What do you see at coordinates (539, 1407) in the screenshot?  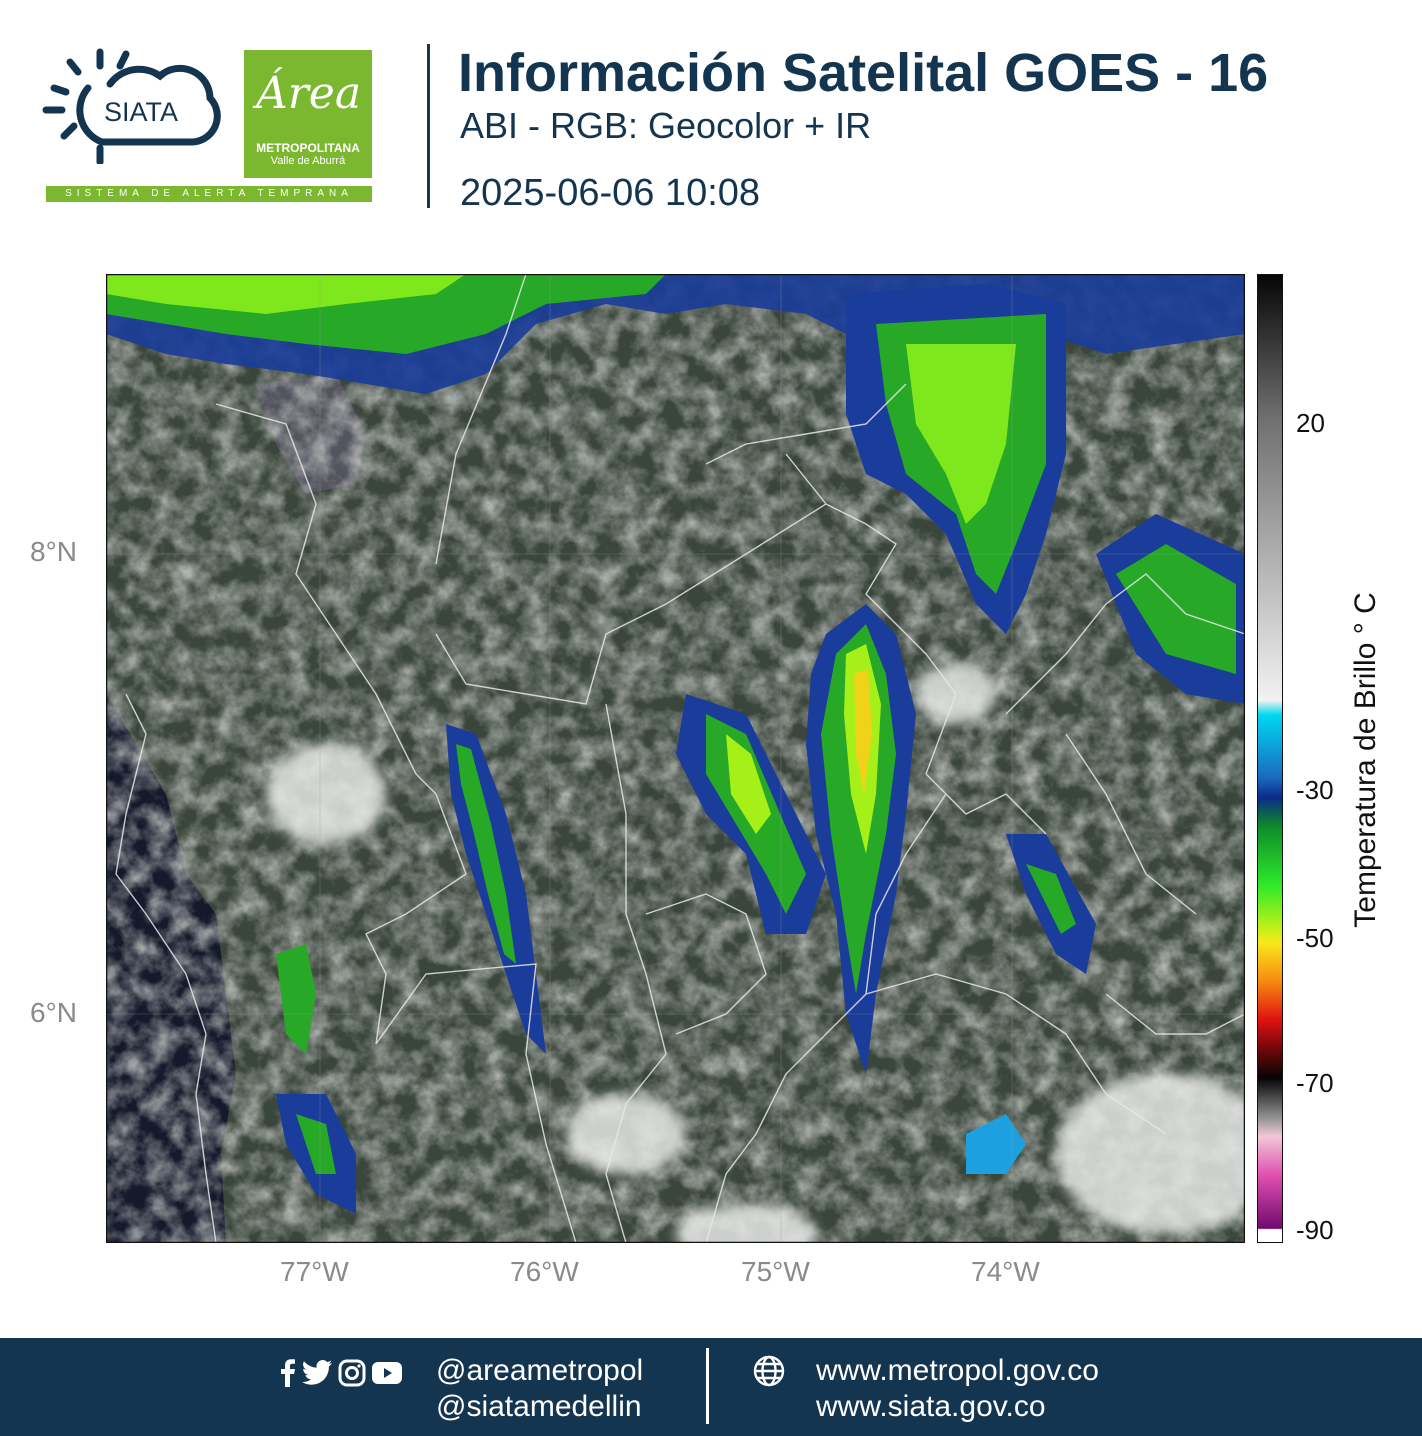 I see `handle-siatamedellin: @siatamedellin` at bounding box center [539, 1407].